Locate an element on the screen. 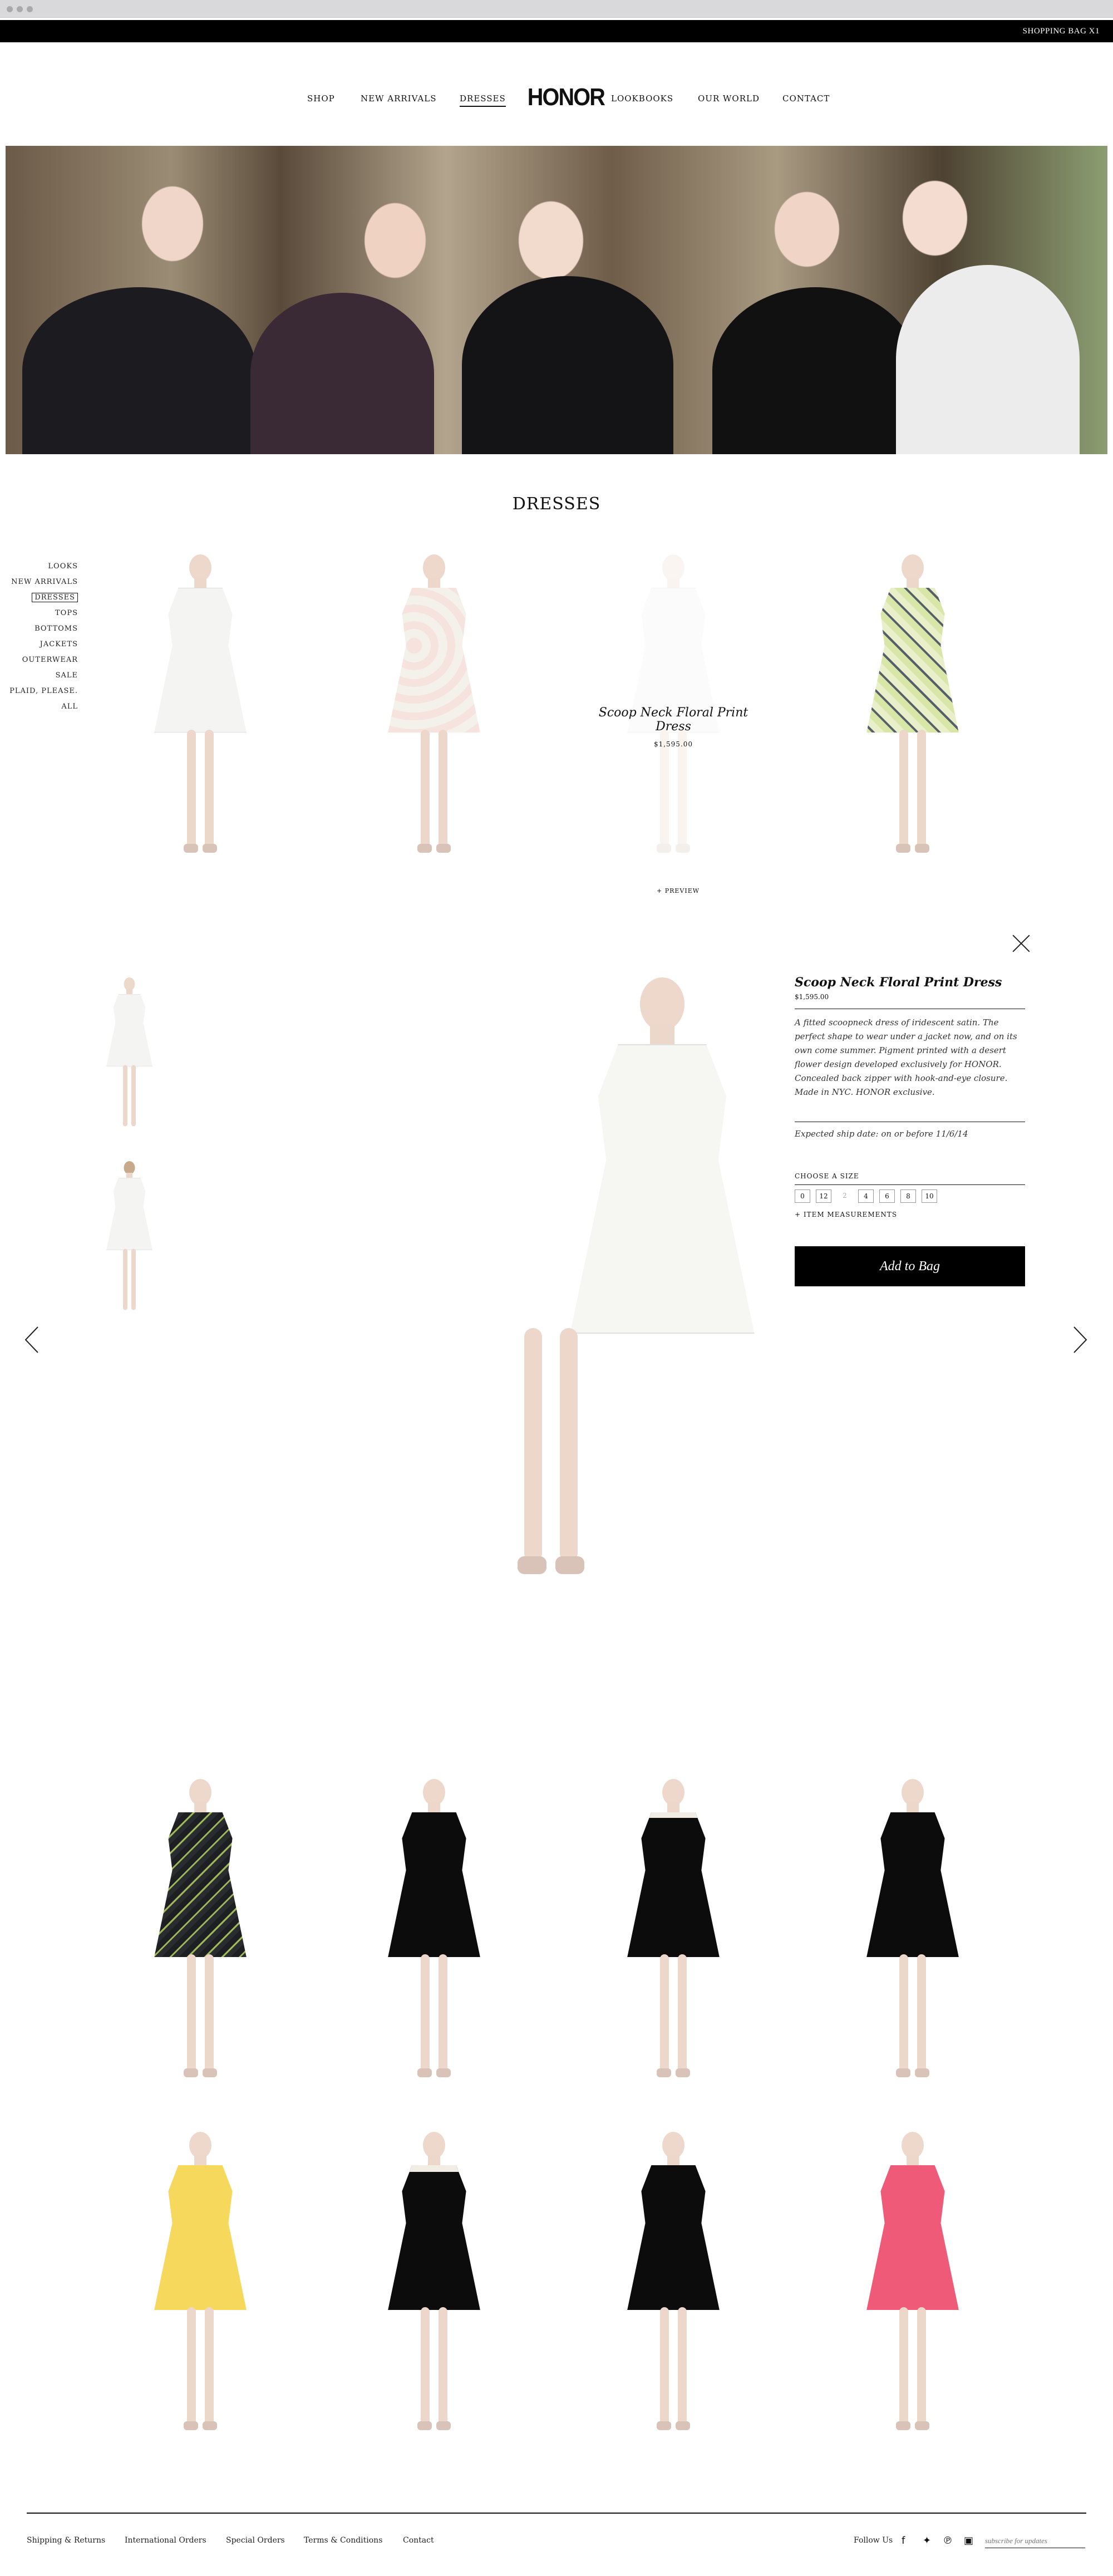  size-option-12: 12 is located at coordinates (823, 1196).